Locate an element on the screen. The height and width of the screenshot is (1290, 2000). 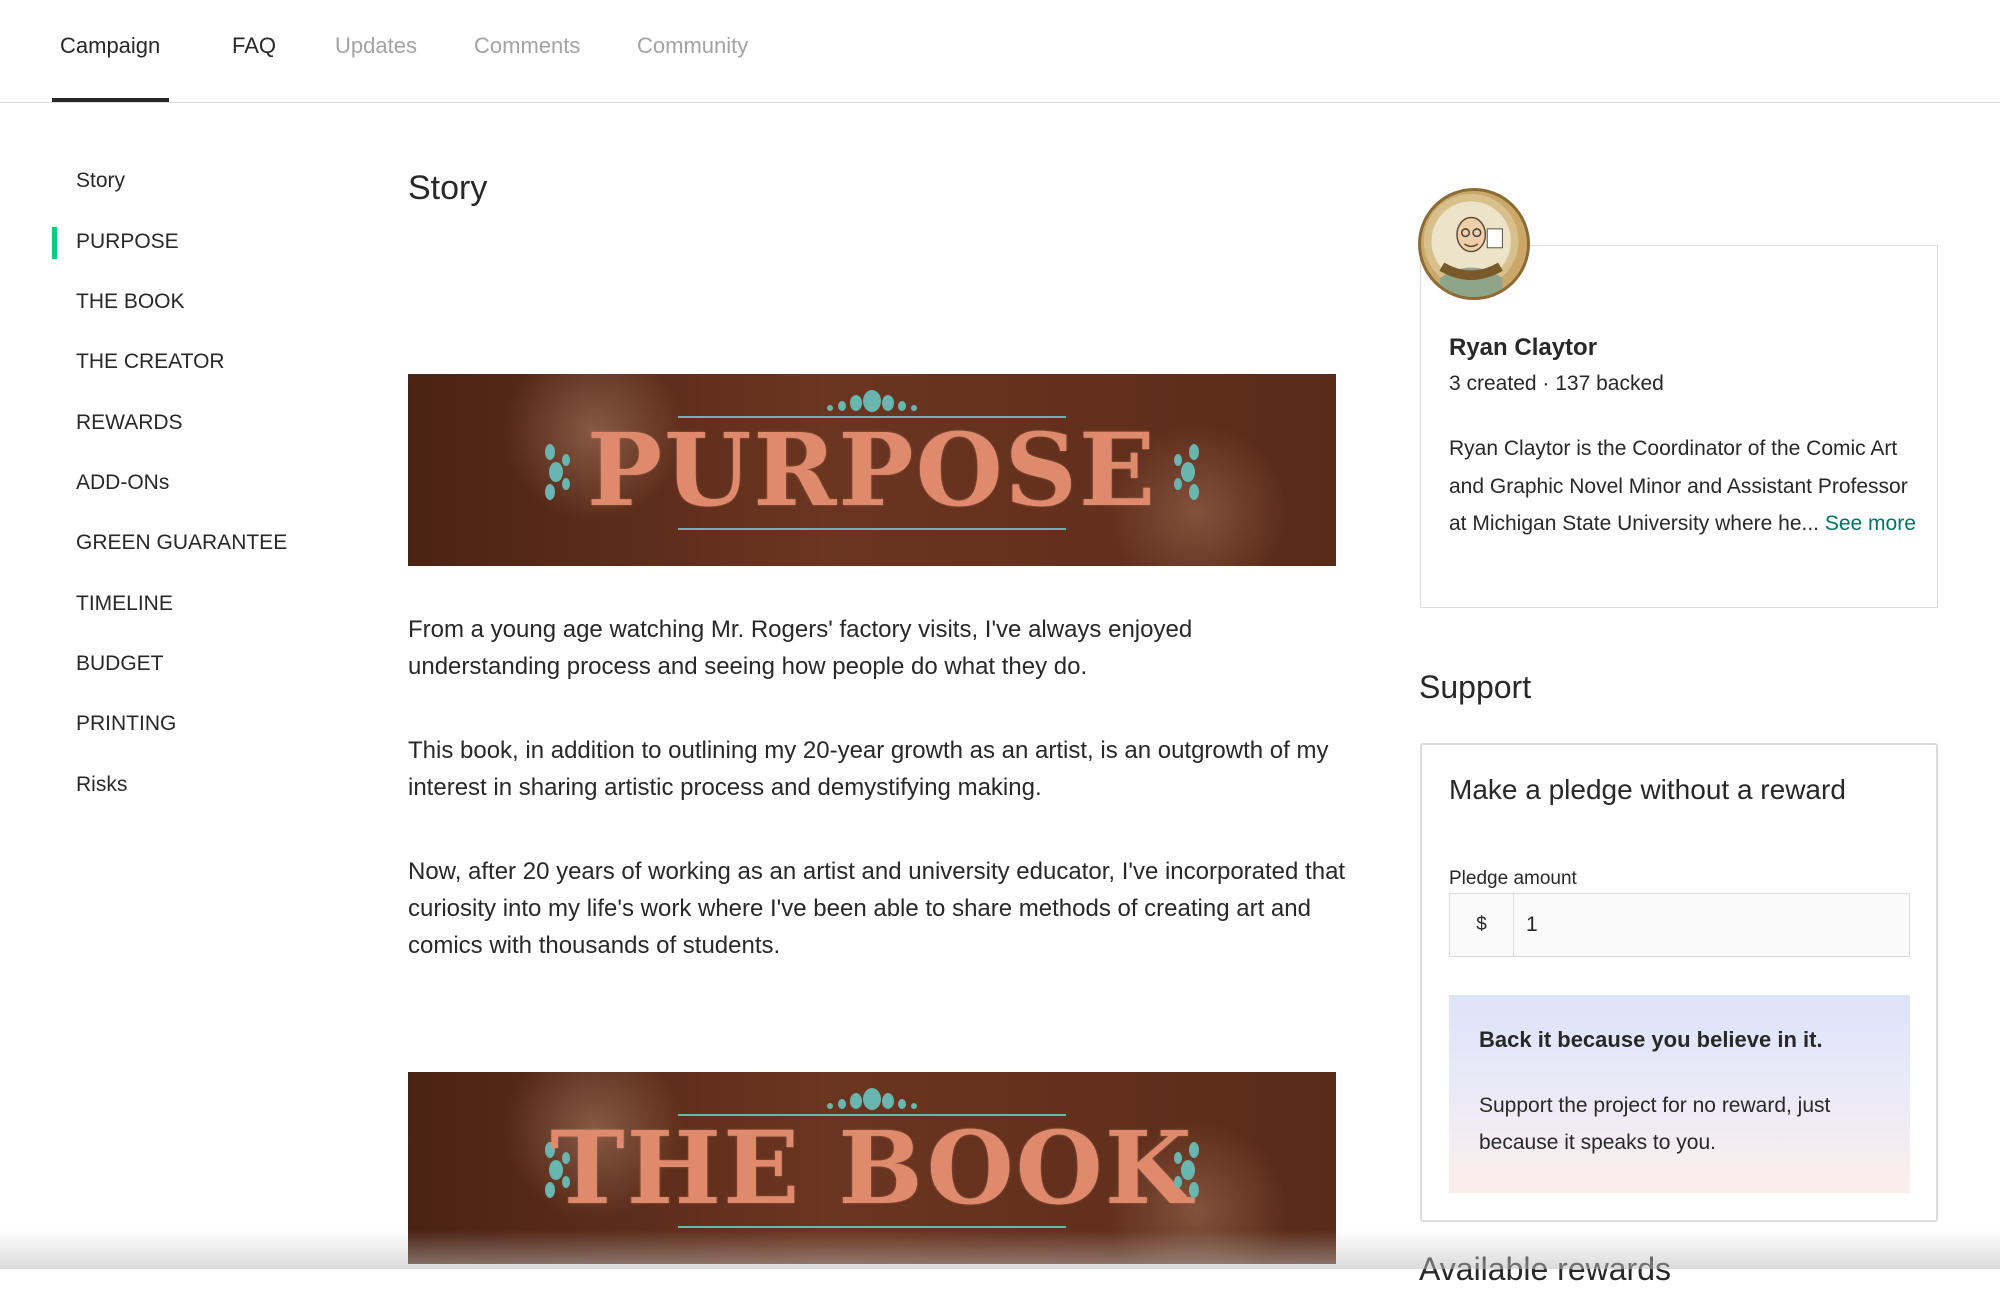
nav-item-rewards: REWARDS is located at coordinates (129, 423).